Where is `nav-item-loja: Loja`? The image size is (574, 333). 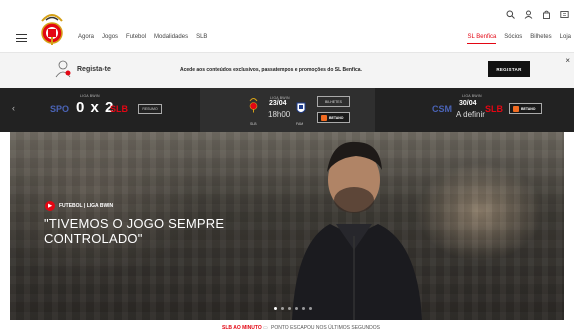 nav-item-loja: Loja is located at coordinates (565, 39).